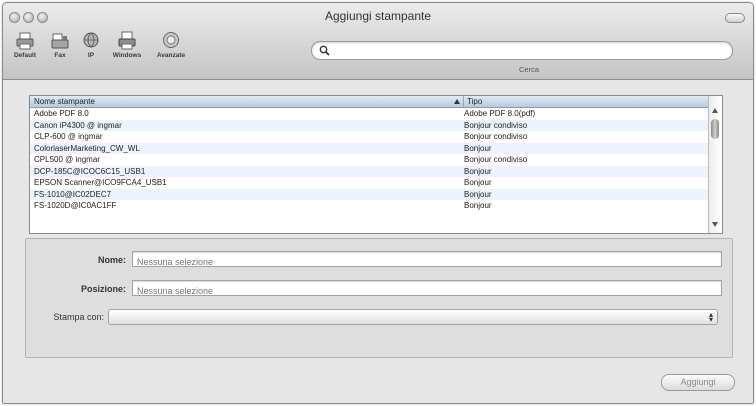 This screenshot has width=756, height=406. I want to click on default-printer-icon, so click(25, 41).